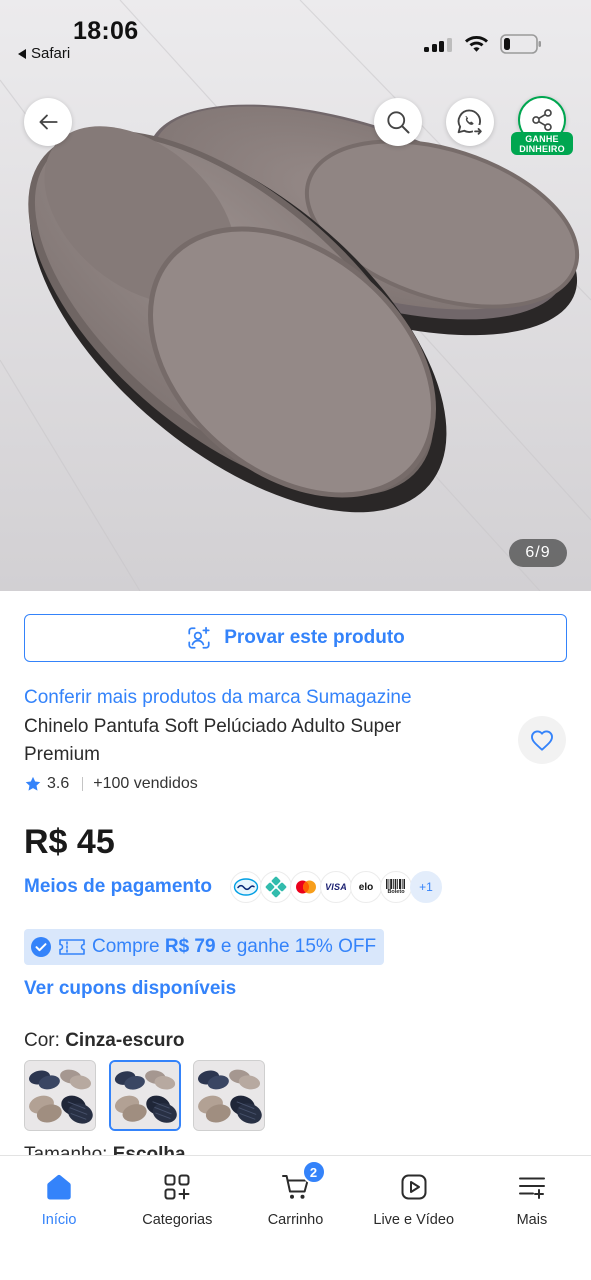 Image resolution: width=591 pixels, height=1280 pixels. I want to click on check-circle-icon, so click(41, 947).